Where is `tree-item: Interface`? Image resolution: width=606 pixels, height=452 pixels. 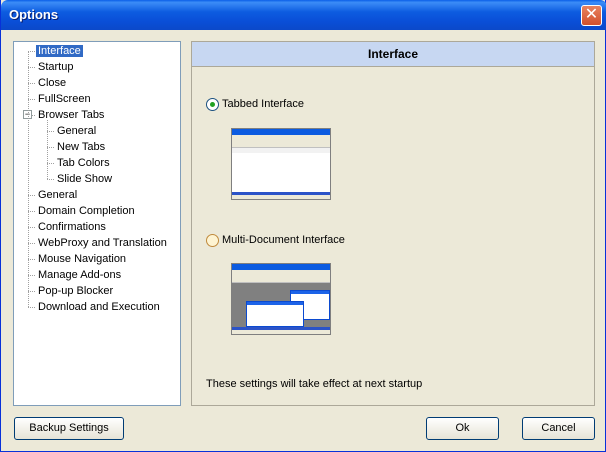
tree-item: Interface is located at coordinates (59, 51).